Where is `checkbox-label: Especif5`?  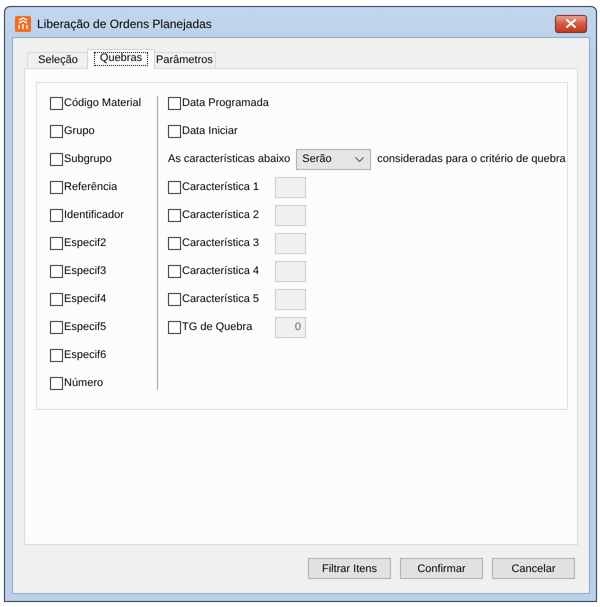
checkbox-label: Especif5 is located at coordinates (85, 327).